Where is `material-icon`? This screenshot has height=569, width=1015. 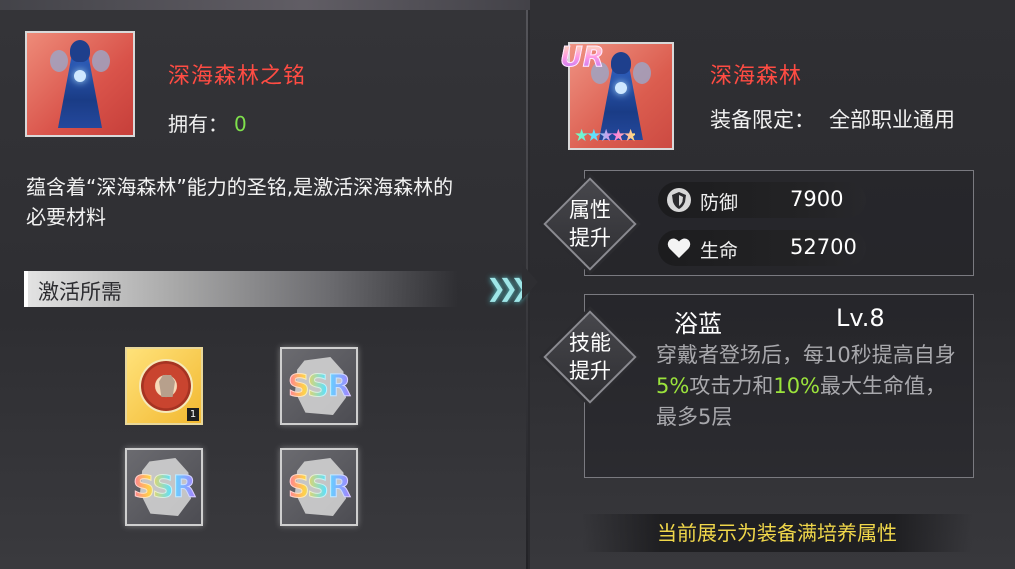 material-icon is located at coordinates (80, 84).